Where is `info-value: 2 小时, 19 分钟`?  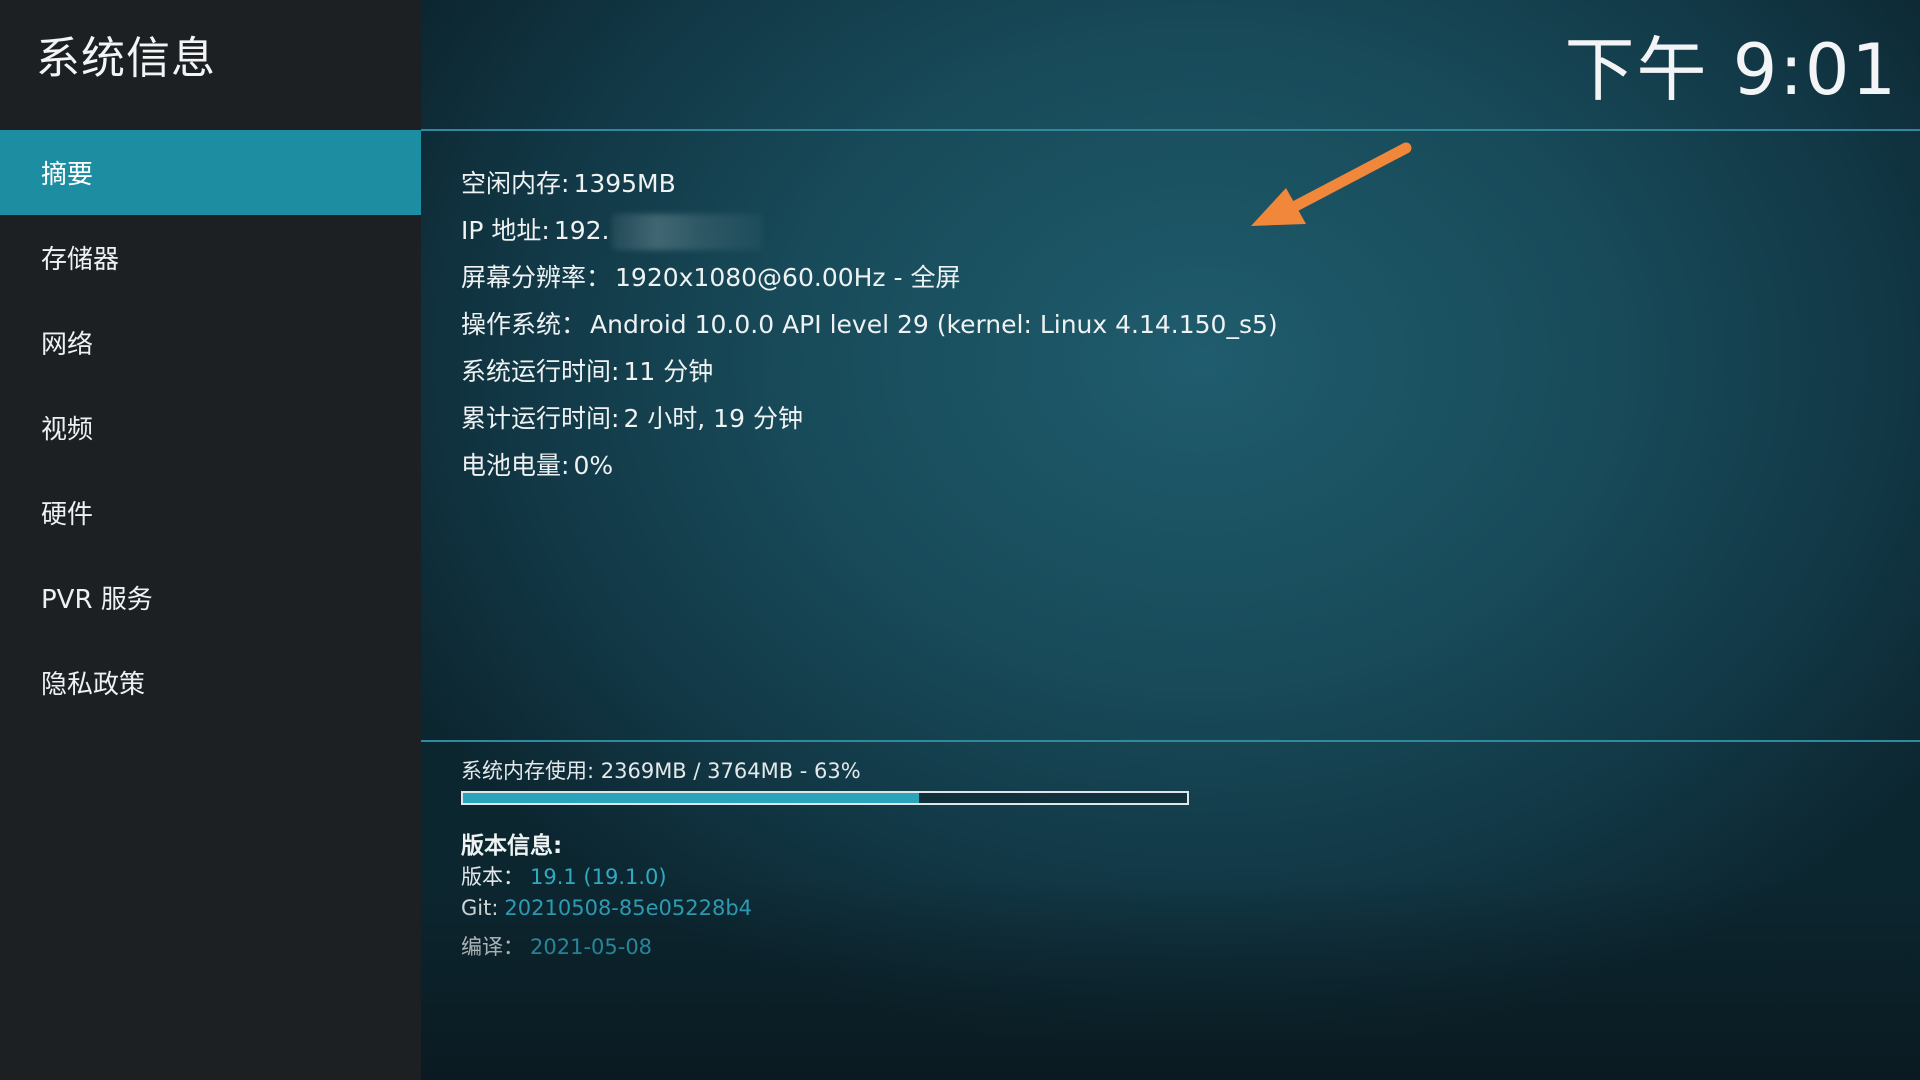
info-value: 2 小时, 19 分钟 is located at coordinates (713, 418).